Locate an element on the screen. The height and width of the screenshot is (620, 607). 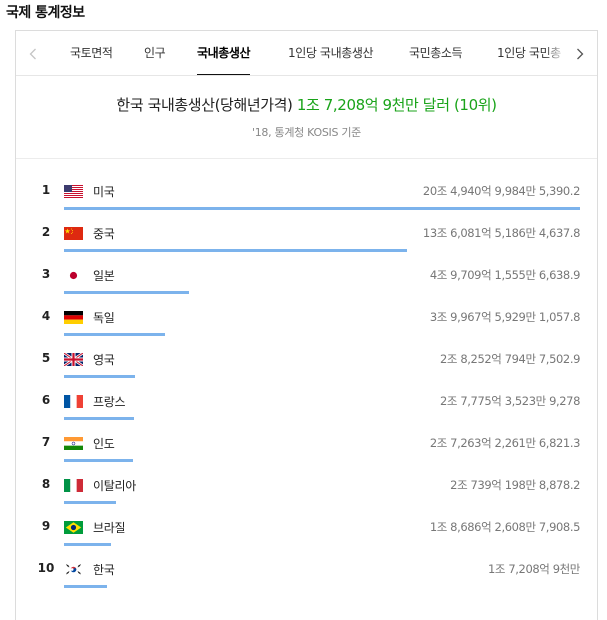
country-name: 브라질 is located at coordinates (109, 528).